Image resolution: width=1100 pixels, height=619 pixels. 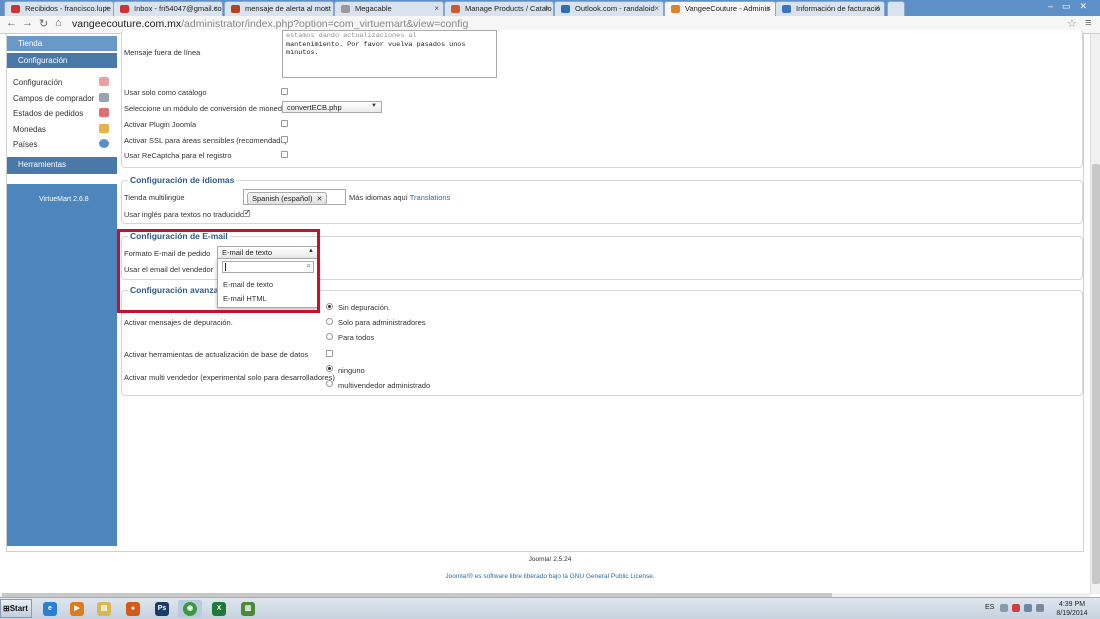 I want to click on flag-icon, so click(x=1016, y=608).